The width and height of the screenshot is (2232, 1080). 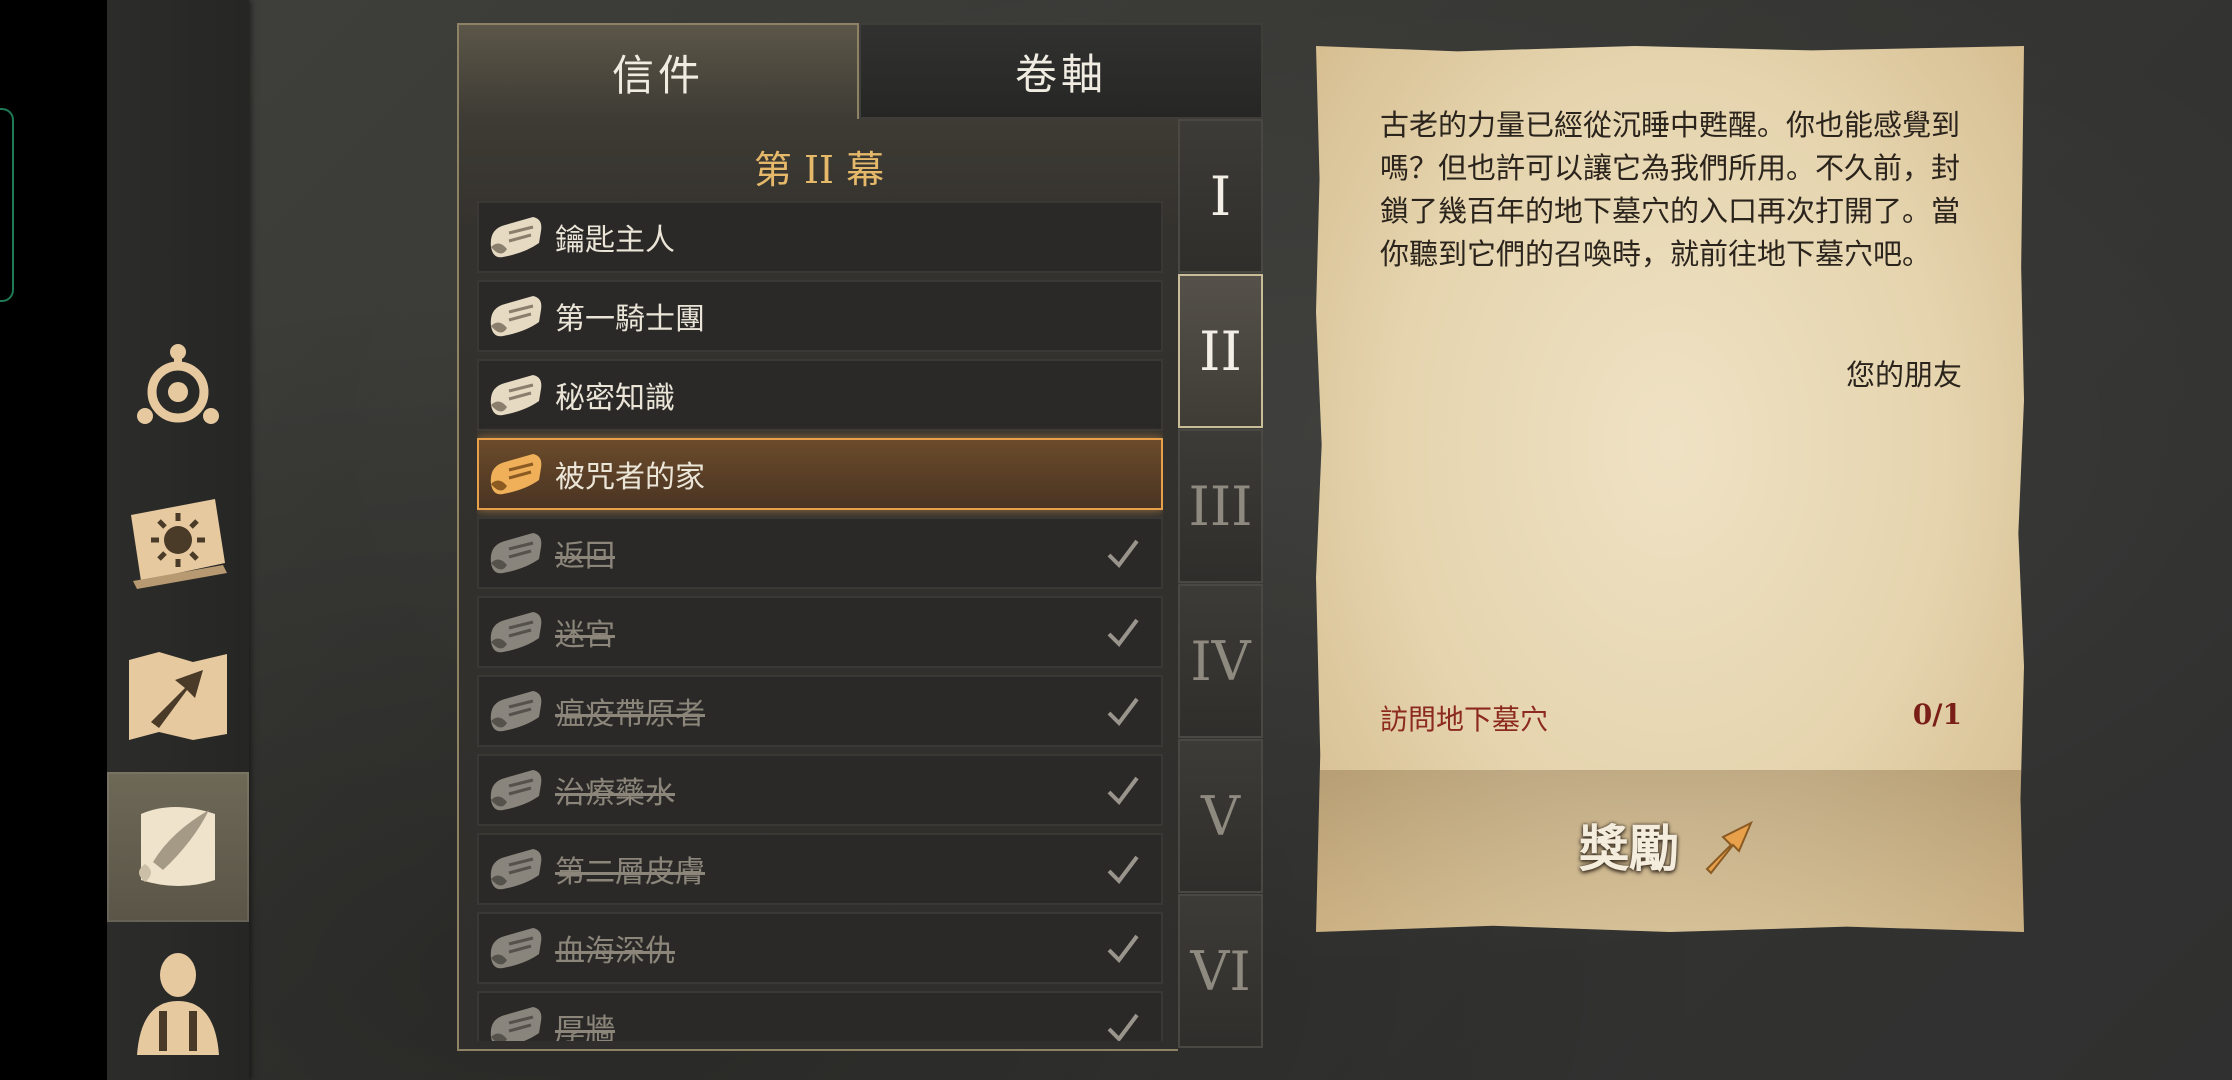 What do you see at coordinates (1220, 971) in the screenshot?
I see `act-tab: VI` at bounding box center [1220, 971].